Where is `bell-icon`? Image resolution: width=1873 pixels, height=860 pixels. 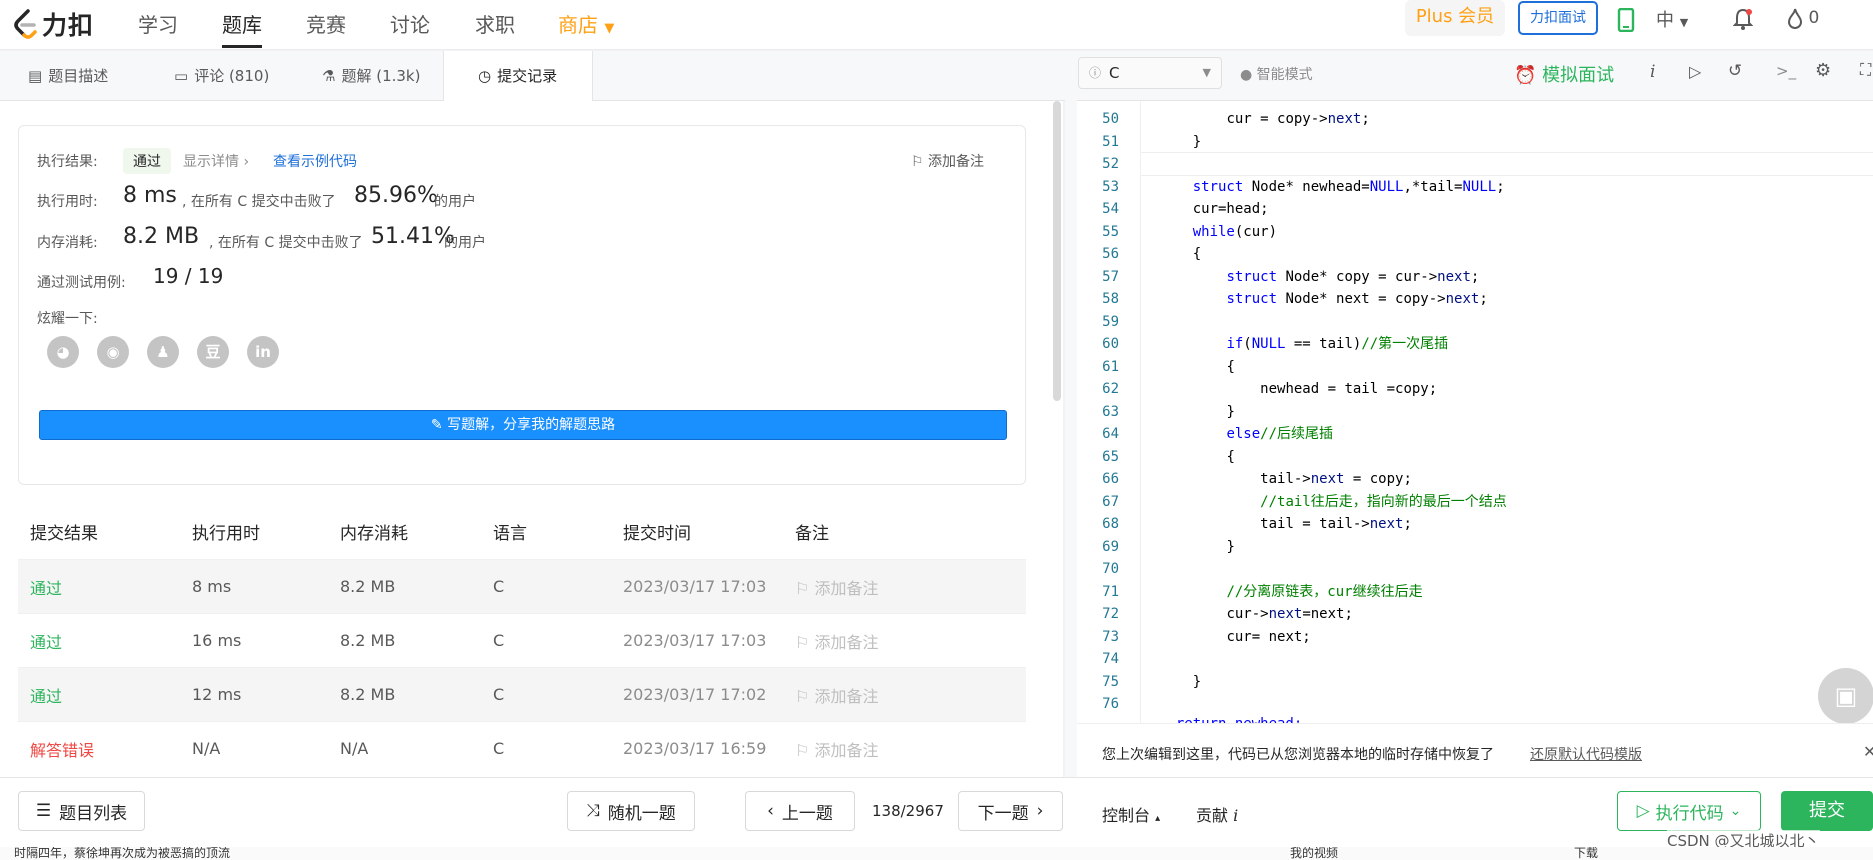
bell-icon is located at coordinates (1743, 21).